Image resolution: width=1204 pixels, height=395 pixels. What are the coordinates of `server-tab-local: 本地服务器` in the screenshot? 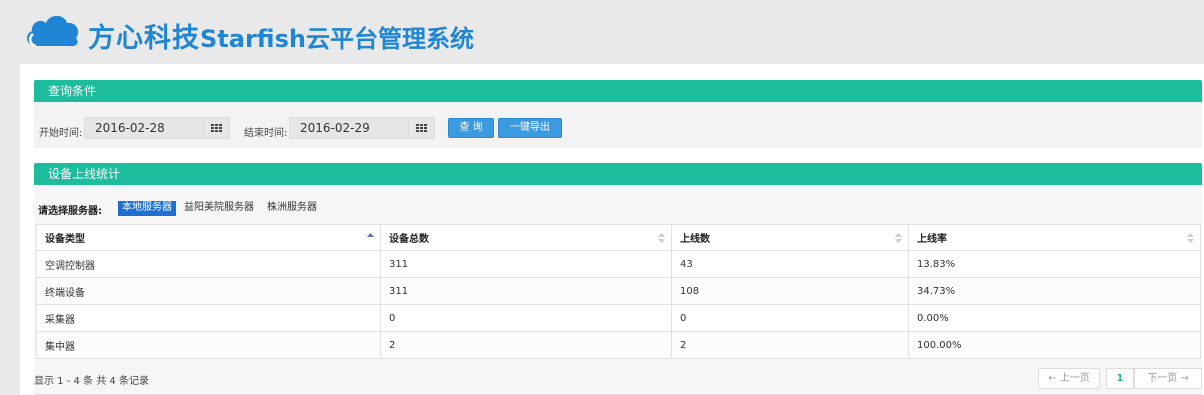 It's located at (147, 208).